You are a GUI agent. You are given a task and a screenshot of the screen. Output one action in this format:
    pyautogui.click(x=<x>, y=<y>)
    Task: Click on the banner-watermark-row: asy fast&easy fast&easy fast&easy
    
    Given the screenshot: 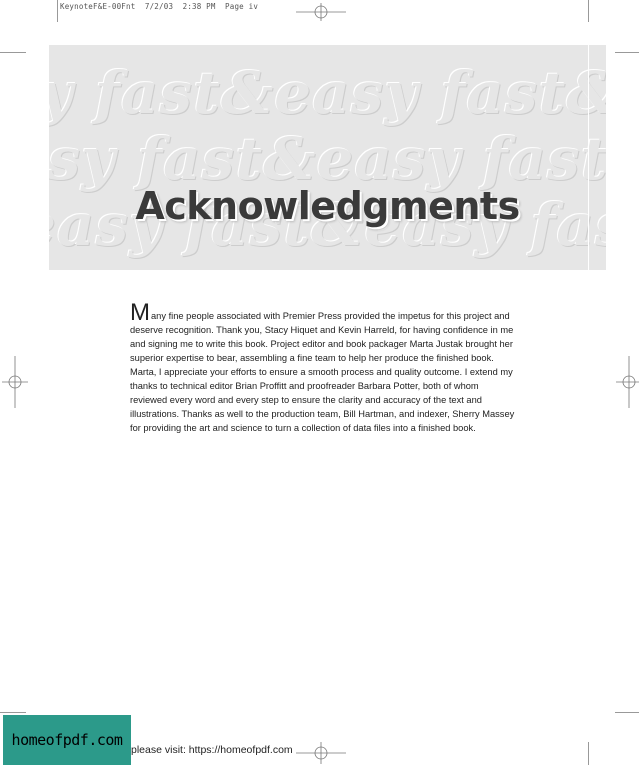 What is the action you would take?
    pyautogui.click(x=327, y=159)
    